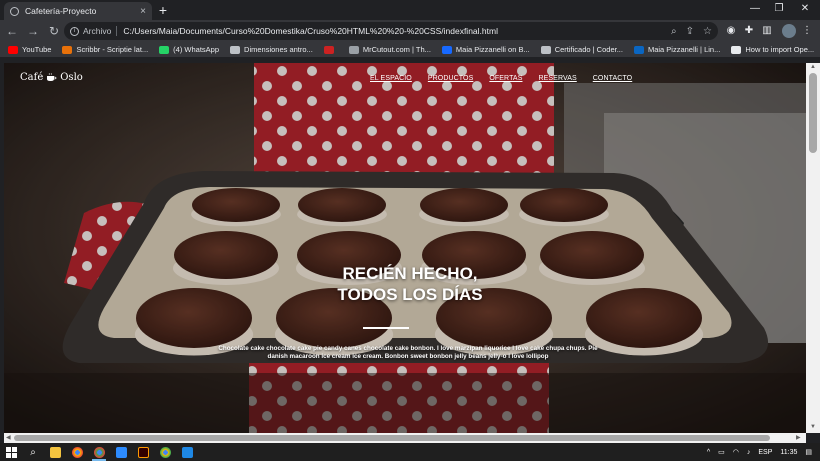  I want to click on vertical-scroll-thumb, so click(813, 113).